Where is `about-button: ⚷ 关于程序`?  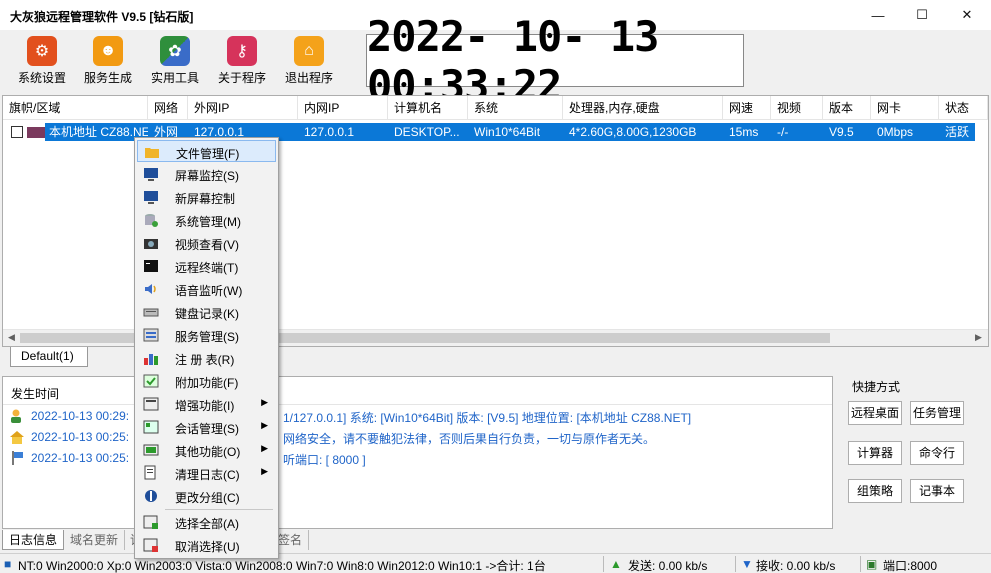 about-button: ⚷ 关于程序 is located at coordinates (242, 62).